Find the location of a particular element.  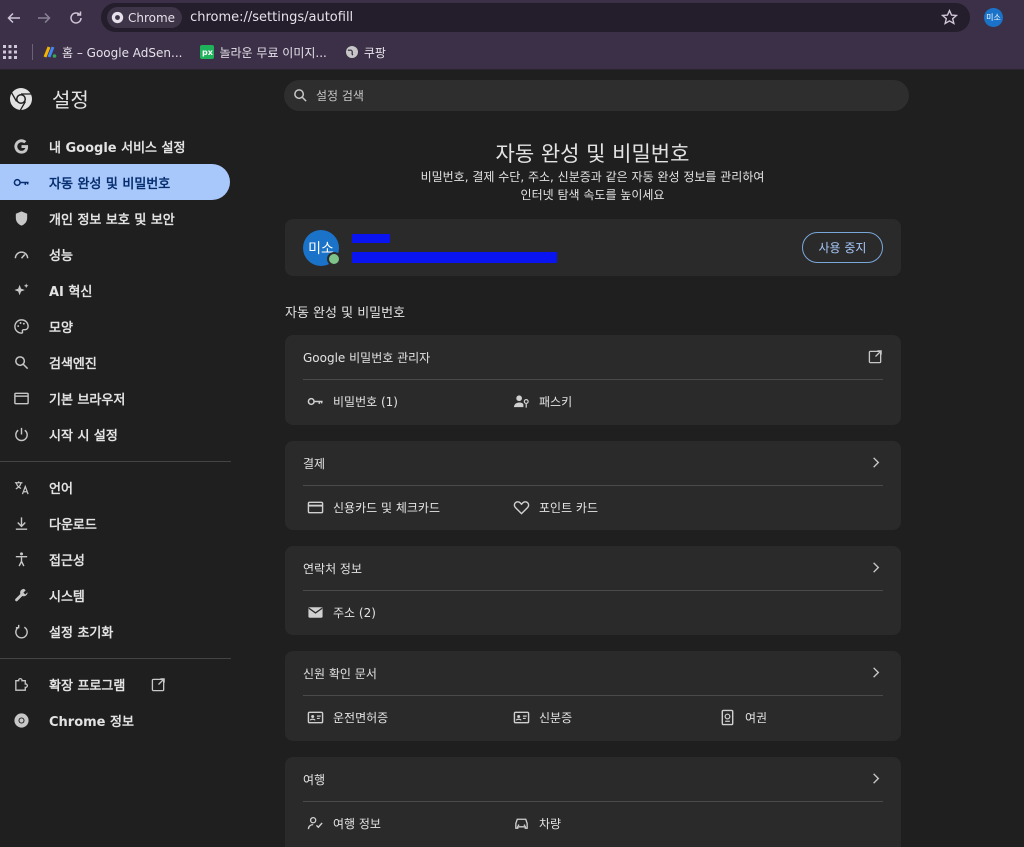

item-label: 신용카드 및 체크카드 is located at coordinates (386, 508).